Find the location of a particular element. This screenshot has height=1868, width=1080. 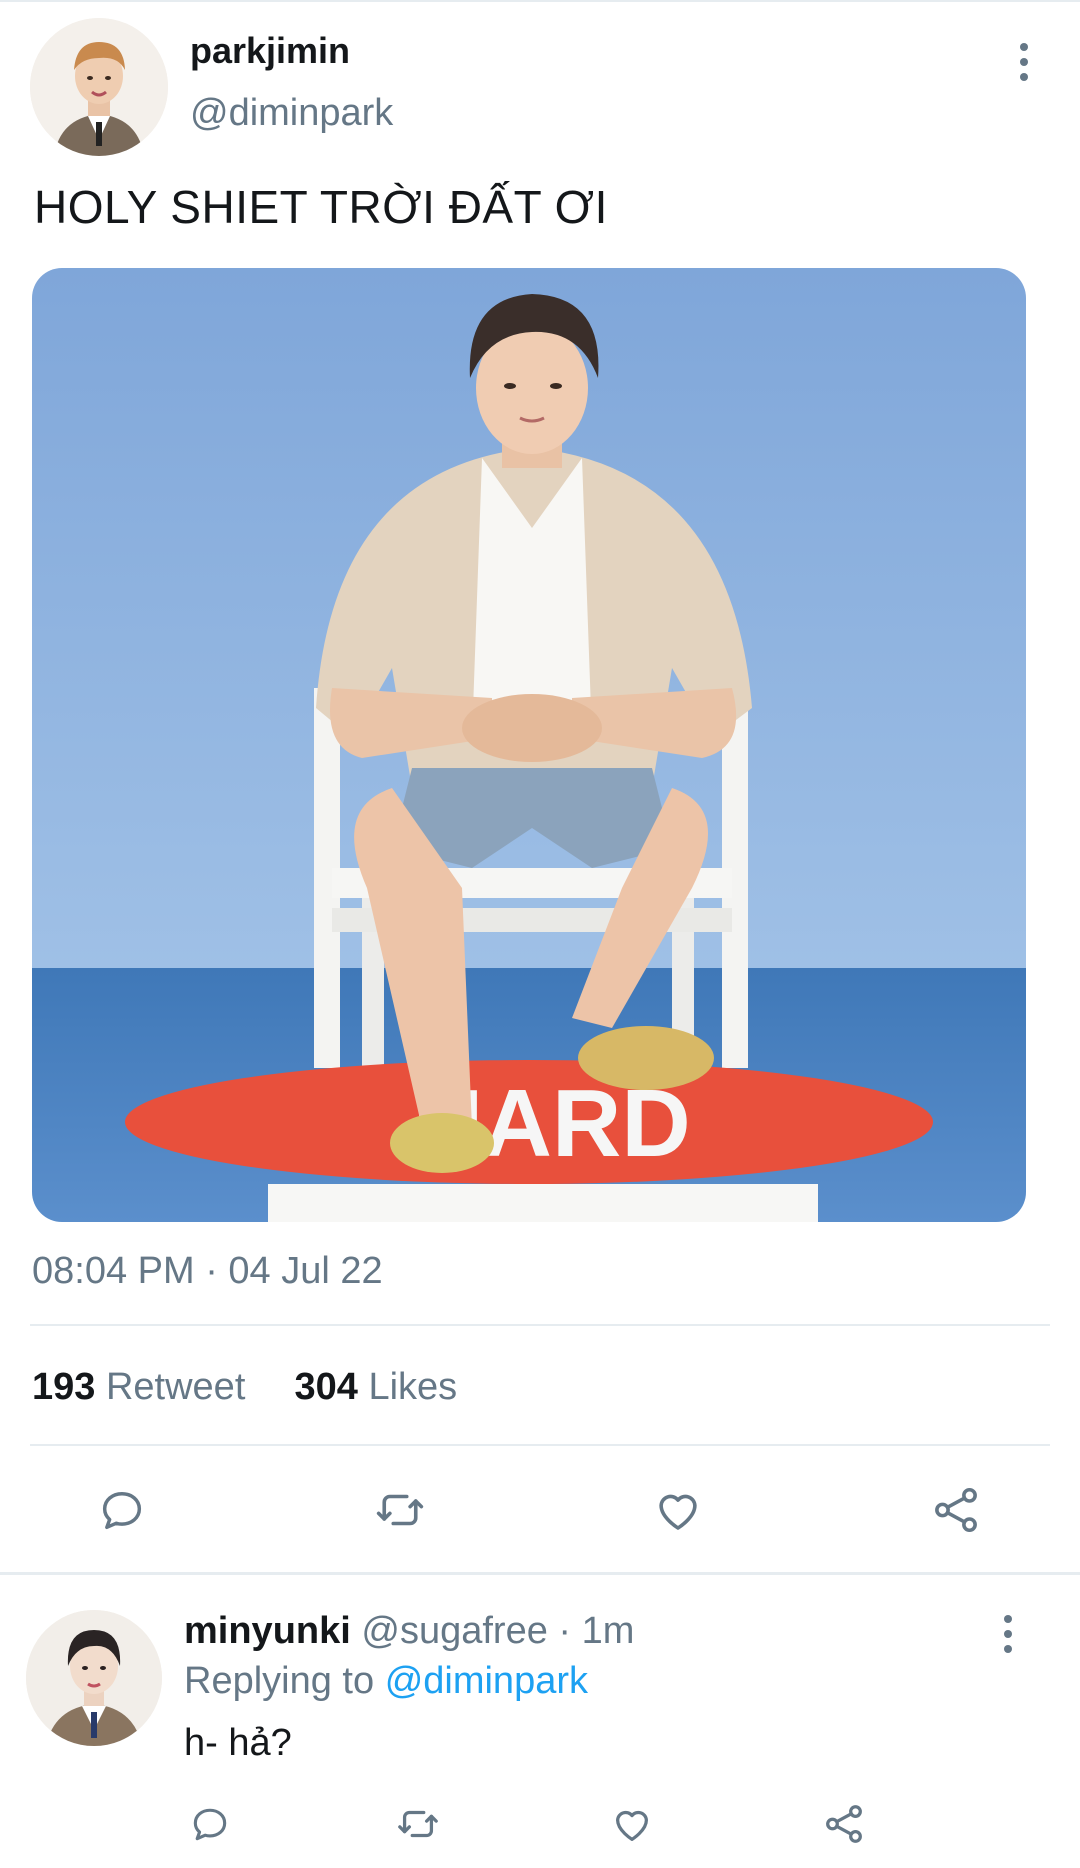

author-display-name: parkjimin is located at coordinates (270, 51).